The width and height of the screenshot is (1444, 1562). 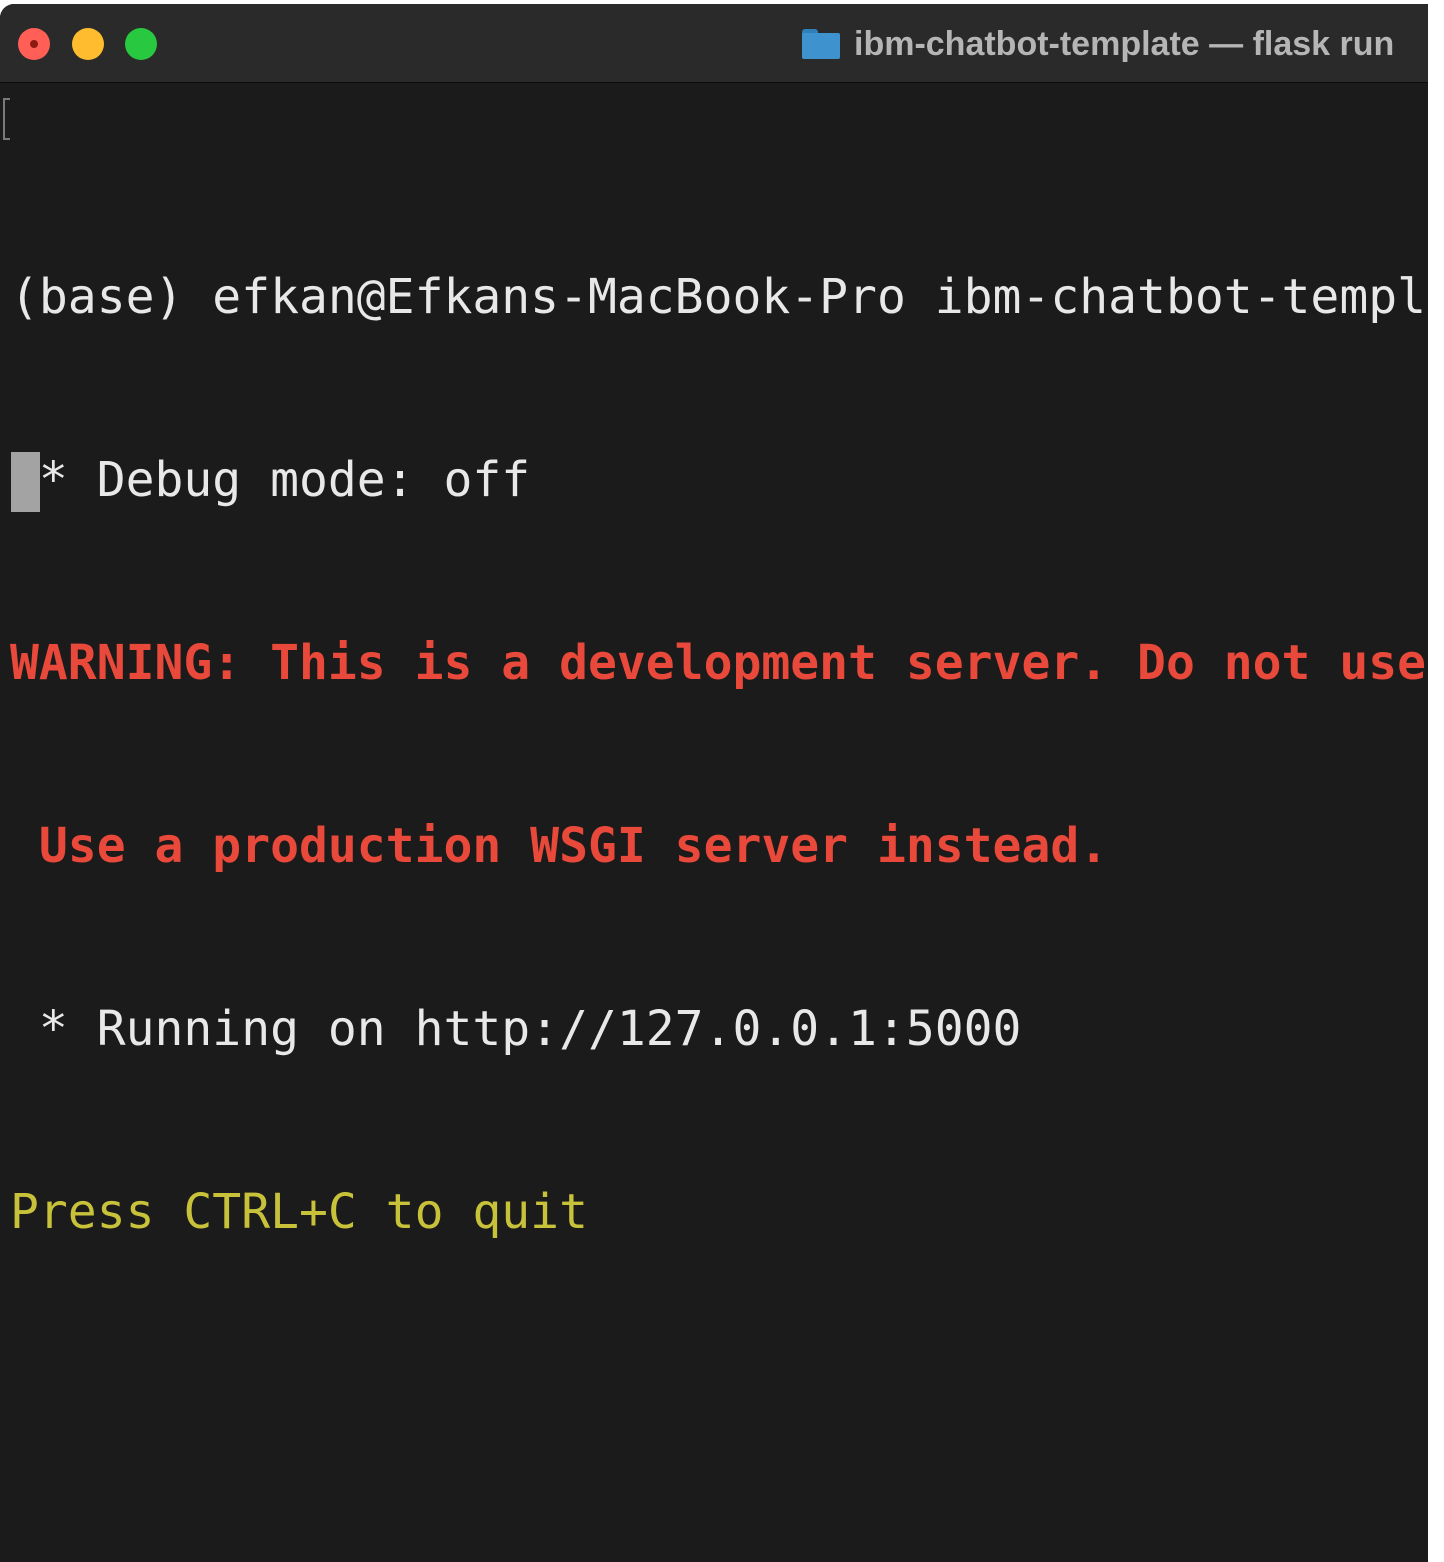 What do you see at coordinates (714, 43) in the screenshot?
I see `title-bar: ibm-chatbot-template — flask run` at bounding box center [714, 43].